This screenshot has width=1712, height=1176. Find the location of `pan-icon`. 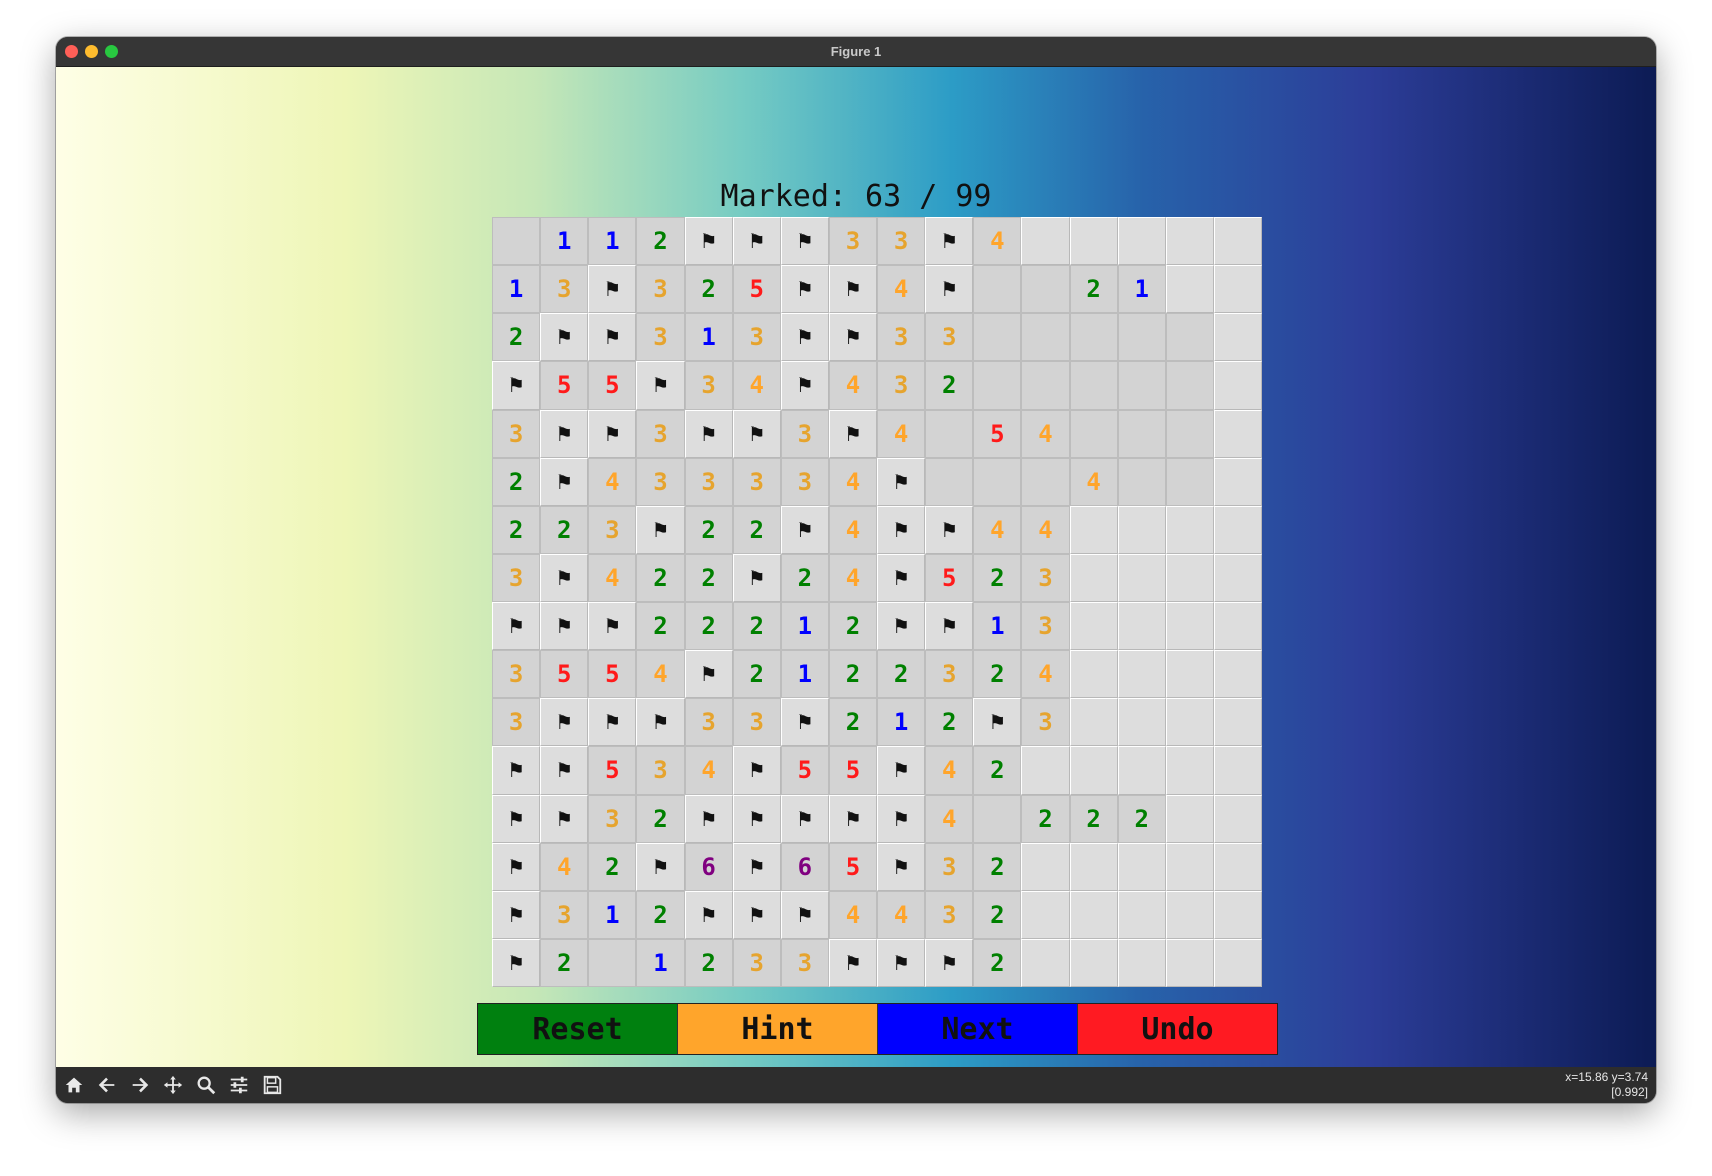

pan-icon is located at coordinates (173, 1085).